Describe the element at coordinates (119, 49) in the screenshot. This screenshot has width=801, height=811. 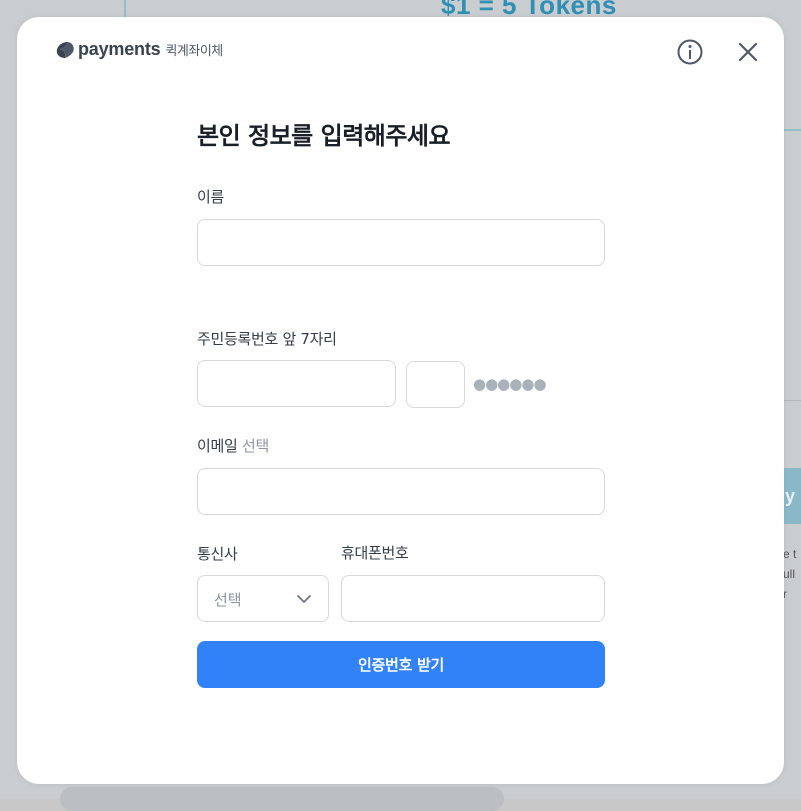
I see `brand-name: payments` at that location.